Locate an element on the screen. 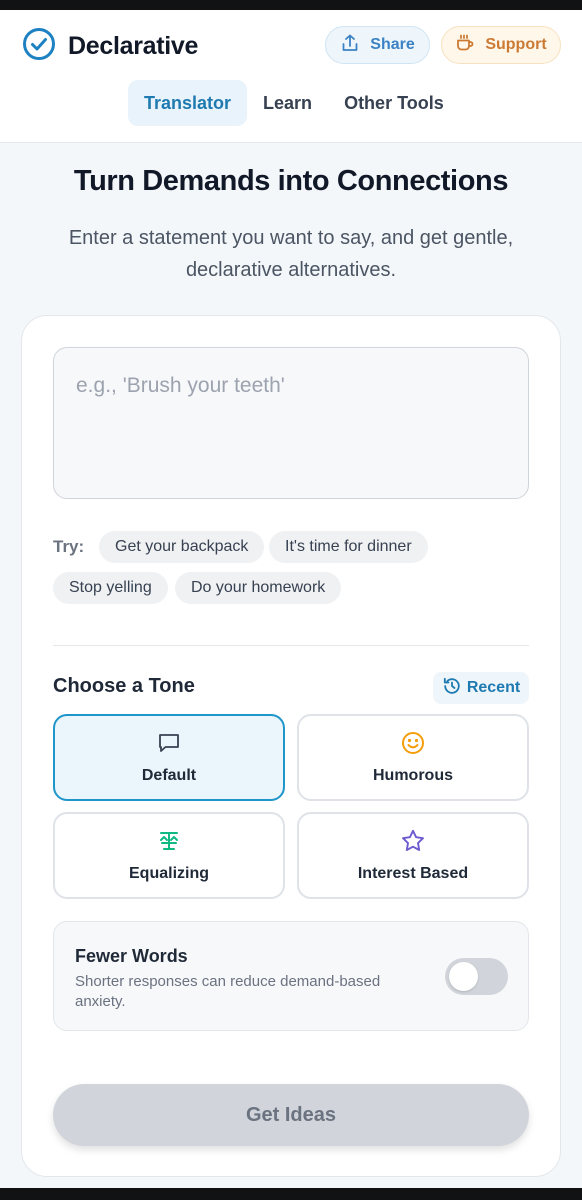 The width and height of the screenshot is (582, 1200). get-ideas-button: Get Ideas is located at coordinates (291, 1115).